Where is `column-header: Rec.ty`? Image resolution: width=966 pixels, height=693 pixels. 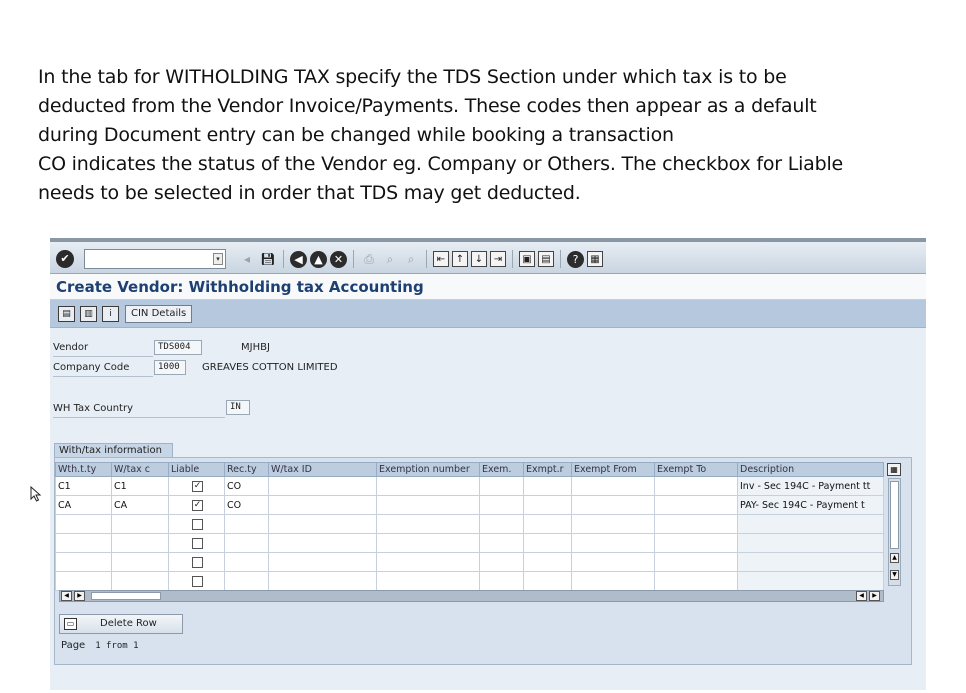 column-header: Rec.ty is located at coordinates (246, 469).